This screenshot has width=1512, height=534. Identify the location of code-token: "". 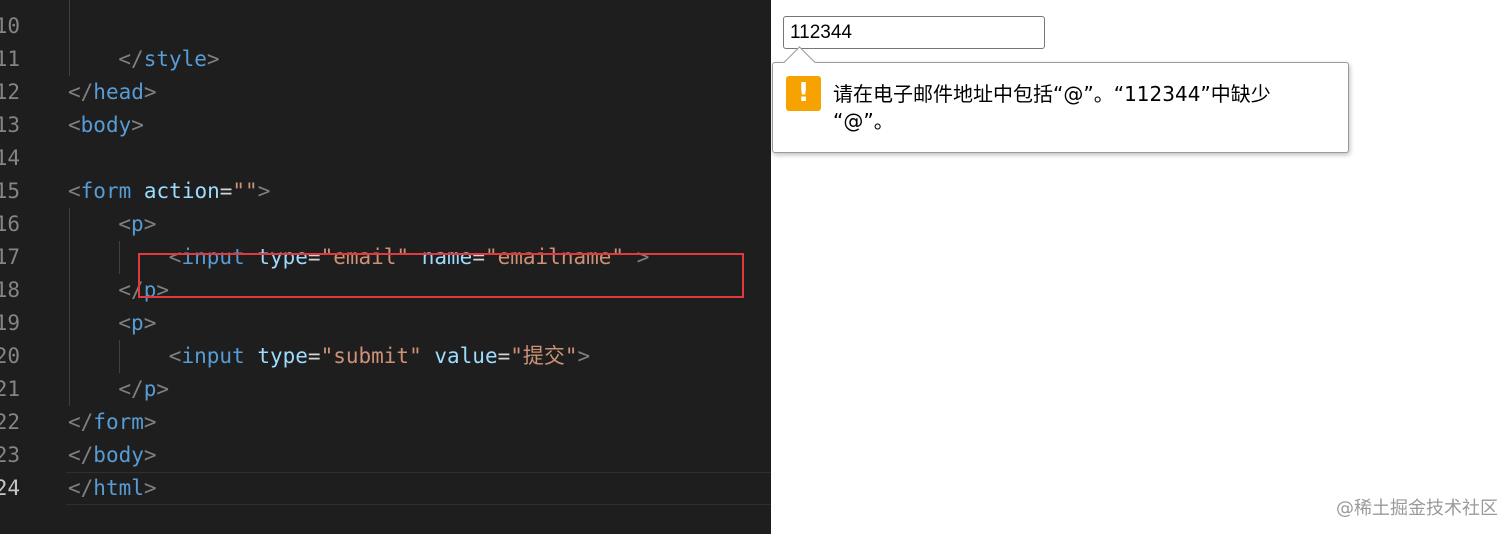
(245, 191).